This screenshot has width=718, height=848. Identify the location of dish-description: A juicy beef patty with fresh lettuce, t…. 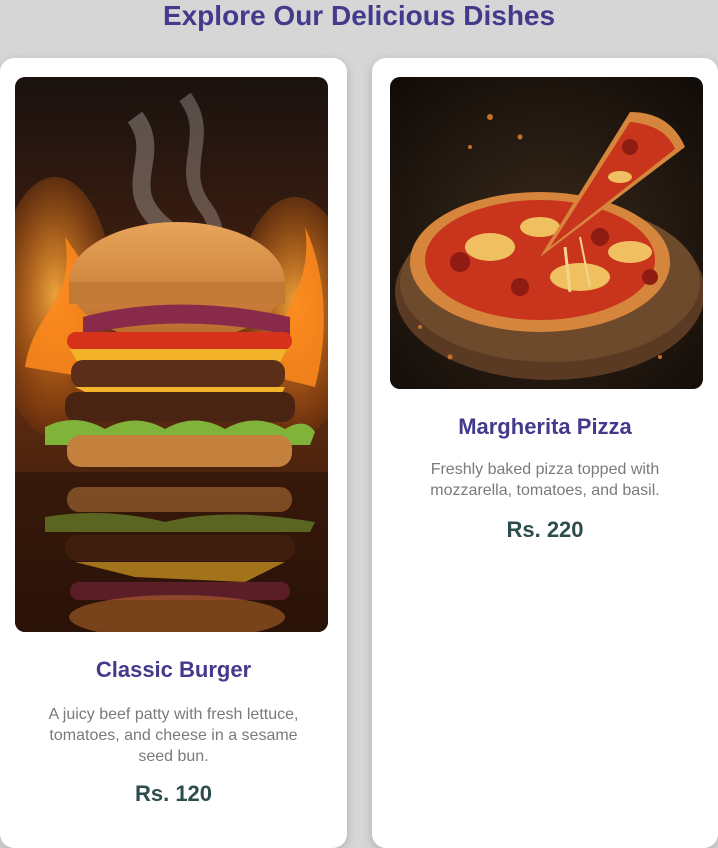
(173, 735).